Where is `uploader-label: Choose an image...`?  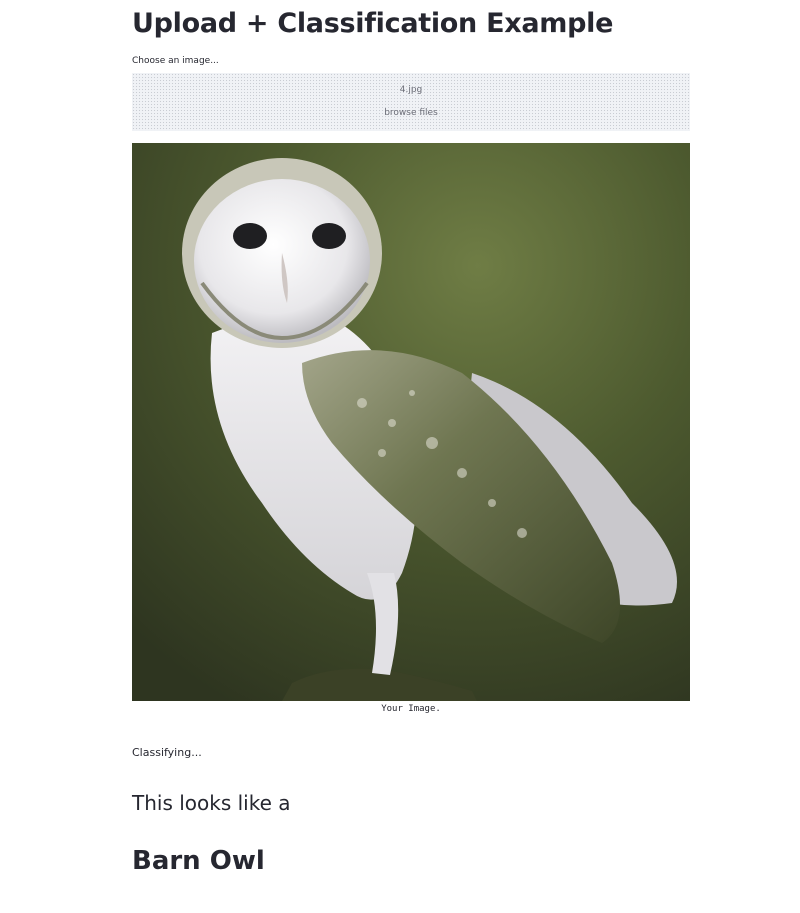 uploader-label: Choose an image... is located at coordinates (175, 61).